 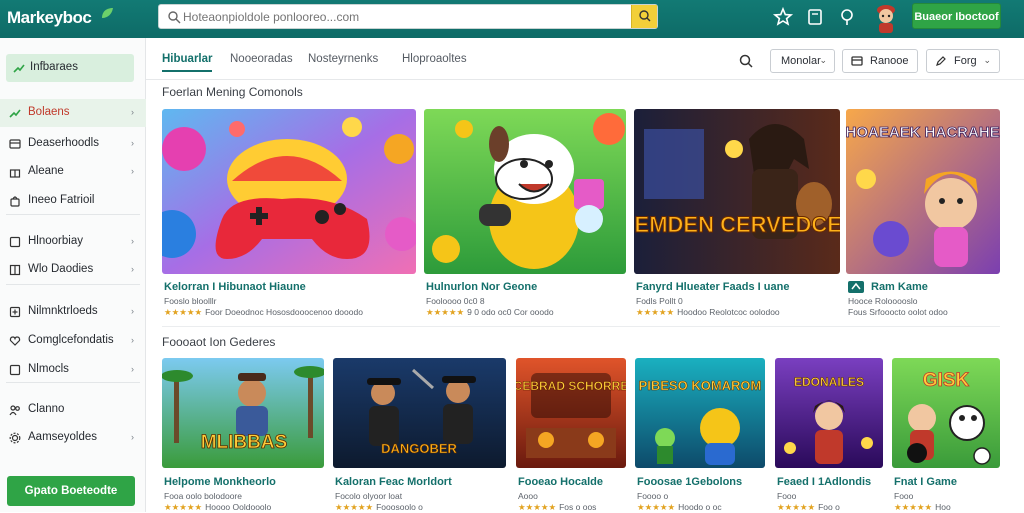 What do you see at coordinates (946, 413) in the screenshot?
I see `game-thumbnail: GISK` at bounding box center [946, 413].